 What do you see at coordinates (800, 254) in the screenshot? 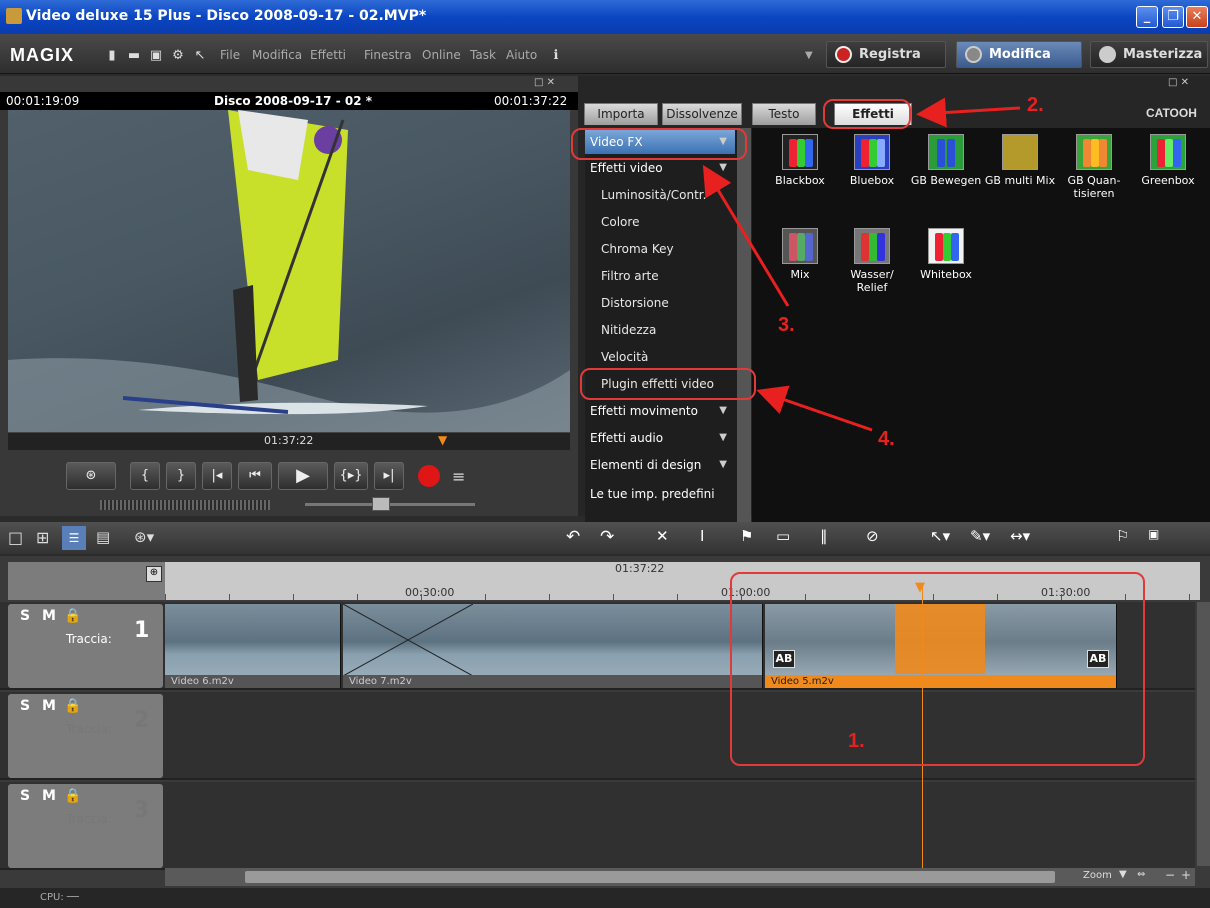
I see `fx-mix: Mix` at bounding box center [800, 254].